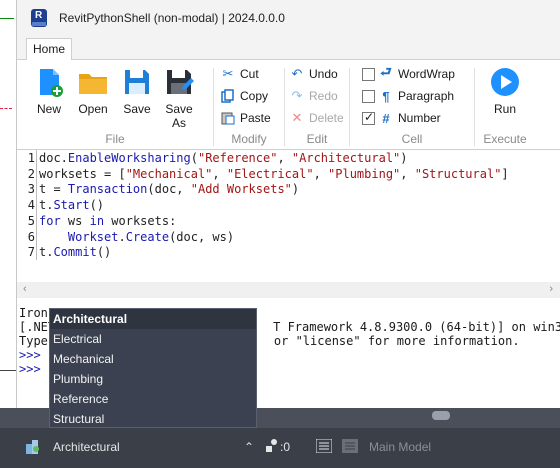  I want to click on wordwrap-label: WordWrap, so click(426, 74).